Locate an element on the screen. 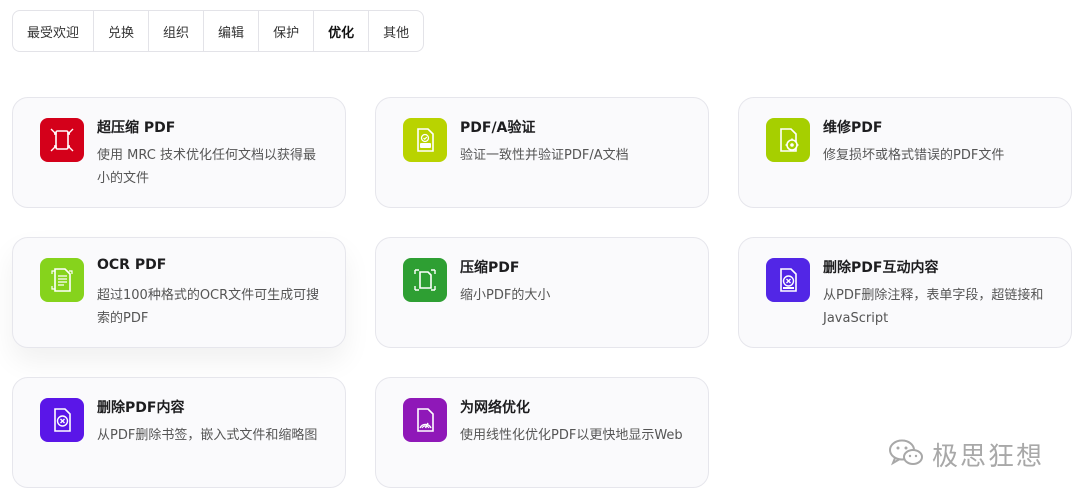 This screenshot has height=501, width=1080. card-title: PDF/A验证 is located at coordinates (498, 128).